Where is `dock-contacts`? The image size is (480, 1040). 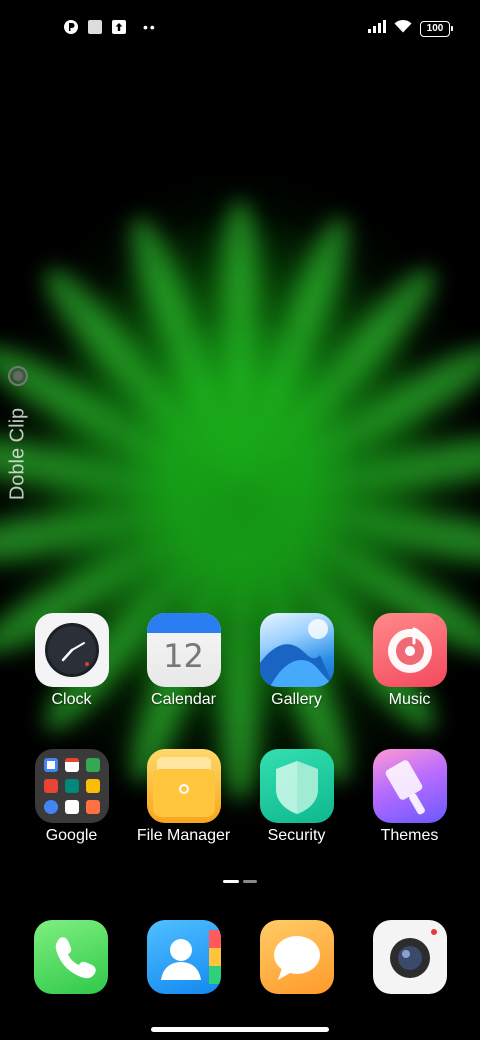
dock-contacts is located at coordinates (184, 957).